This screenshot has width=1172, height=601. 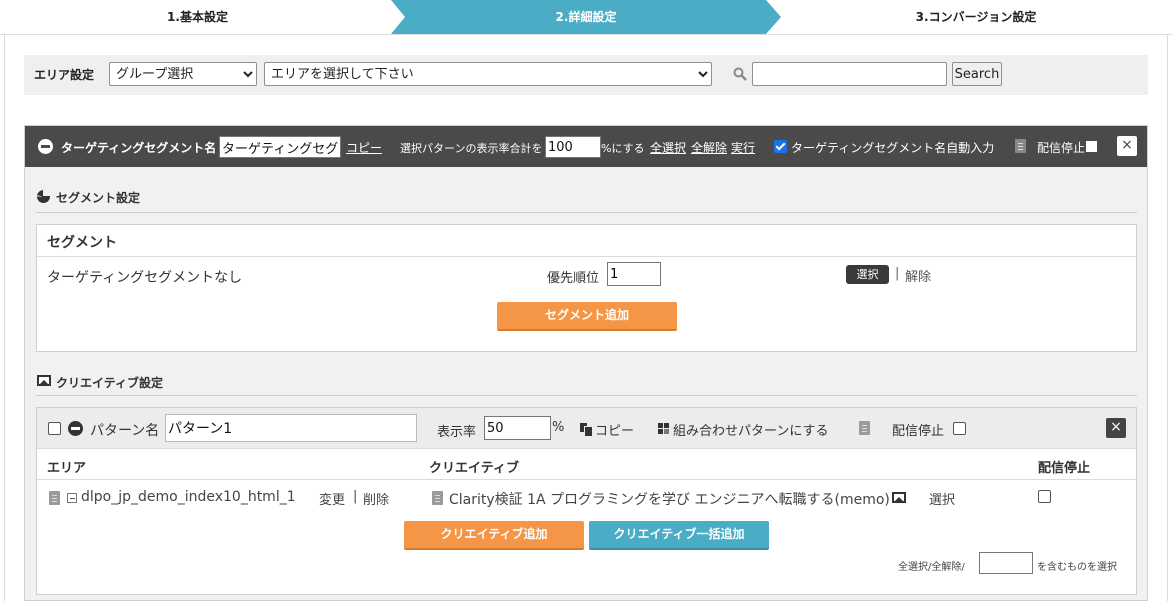 What do you see at coordinates (72, 498) in the screenshot?
I see `minus-box-icon` at bounding box center [72, 498].